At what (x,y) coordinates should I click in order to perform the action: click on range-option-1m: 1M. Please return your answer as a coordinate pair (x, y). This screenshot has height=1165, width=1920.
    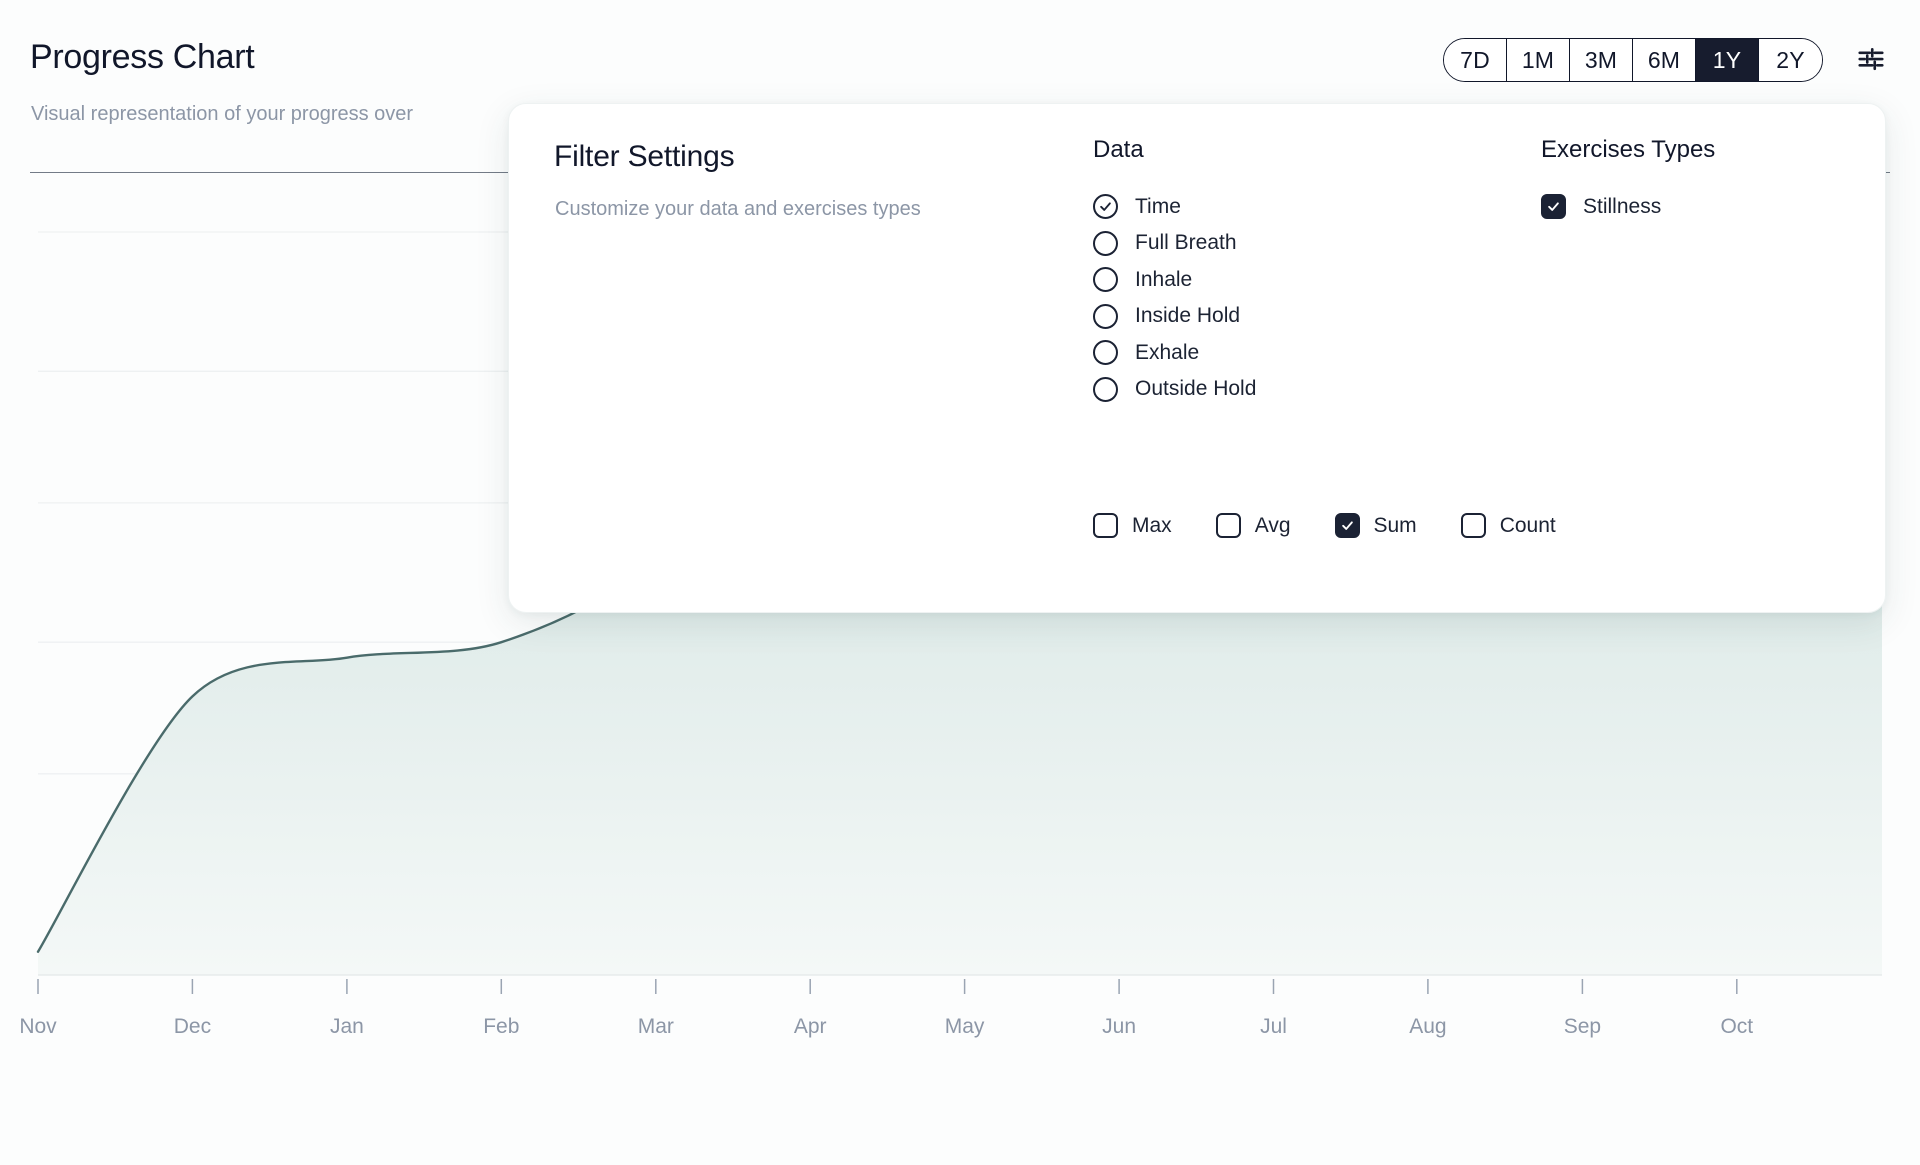
    Looking at the image, I should click on (1538, 60).